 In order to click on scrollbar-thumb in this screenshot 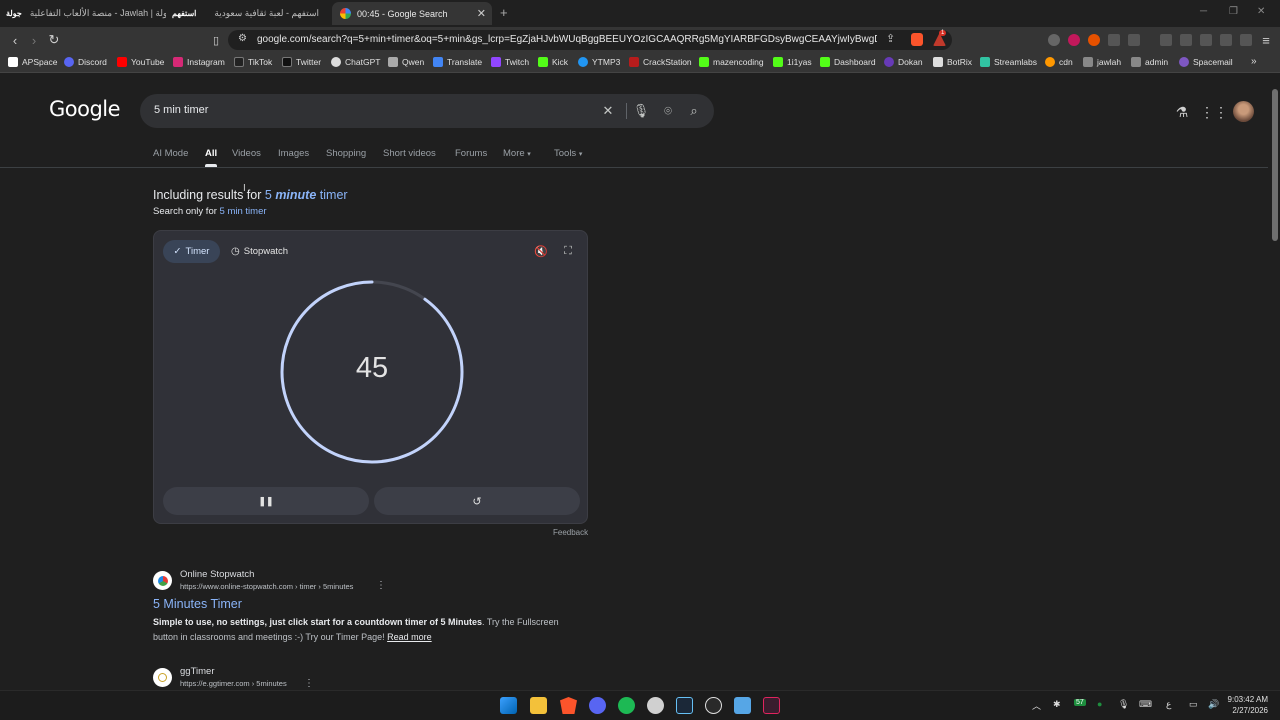, I will do `click(1275, 165)`.